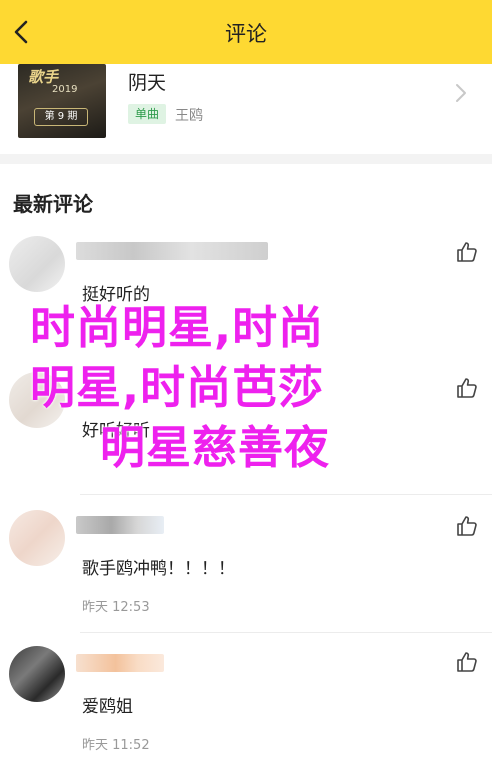 This screenshot has height=765, width=492. I want to click on comment-time: 昨天 12:53, so click(116, 607).